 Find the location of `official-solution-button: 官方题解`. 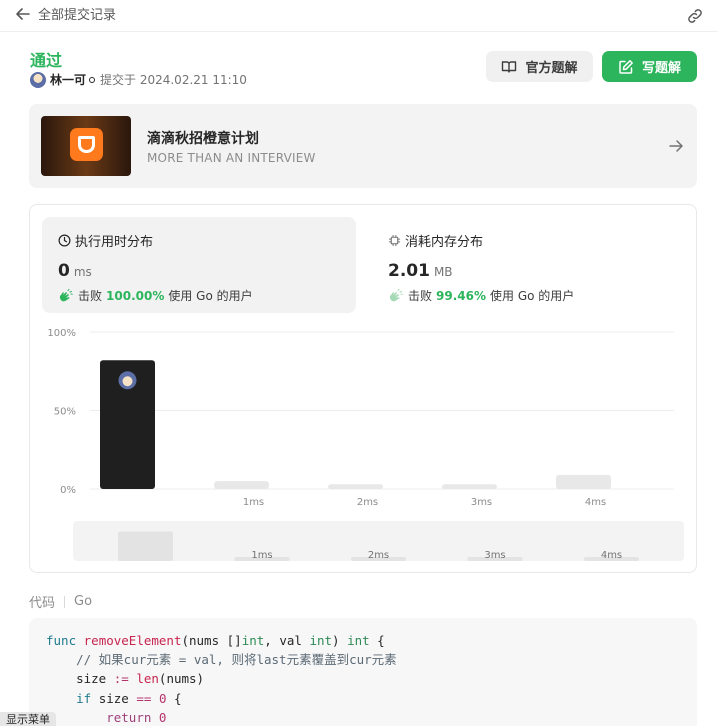

official-solution-button: 官方题解 is located at coordinates (539, 66).